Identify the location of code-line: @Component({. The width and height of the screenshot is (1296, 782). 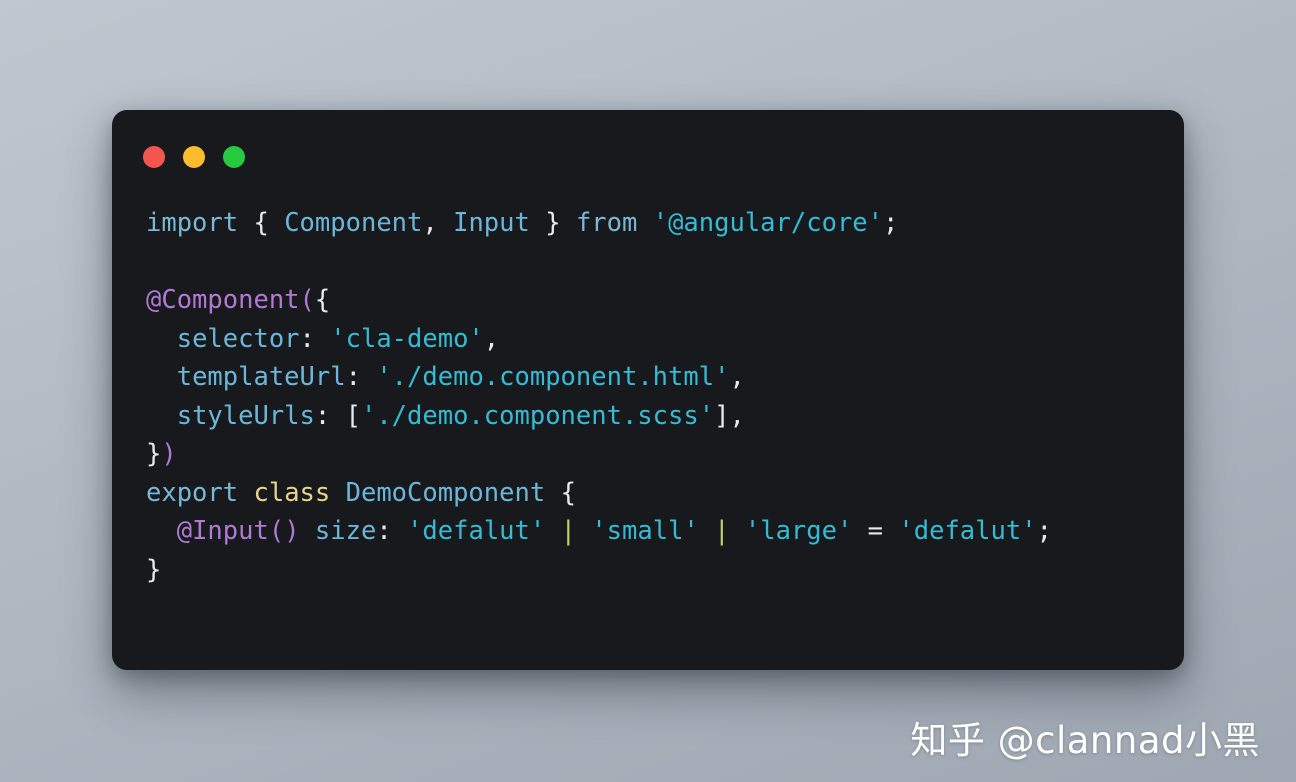
(238, 300).